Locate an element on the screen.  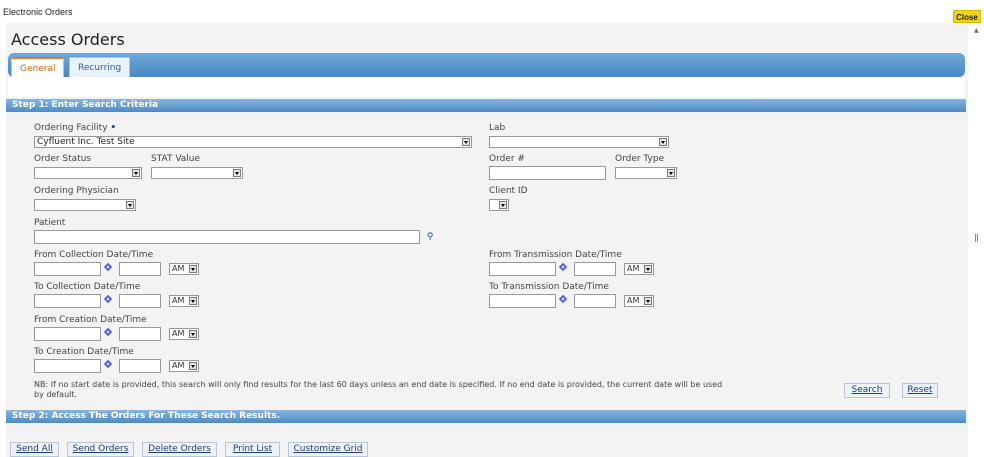
from-transmission-time-input is located at coordinates (595, 269).